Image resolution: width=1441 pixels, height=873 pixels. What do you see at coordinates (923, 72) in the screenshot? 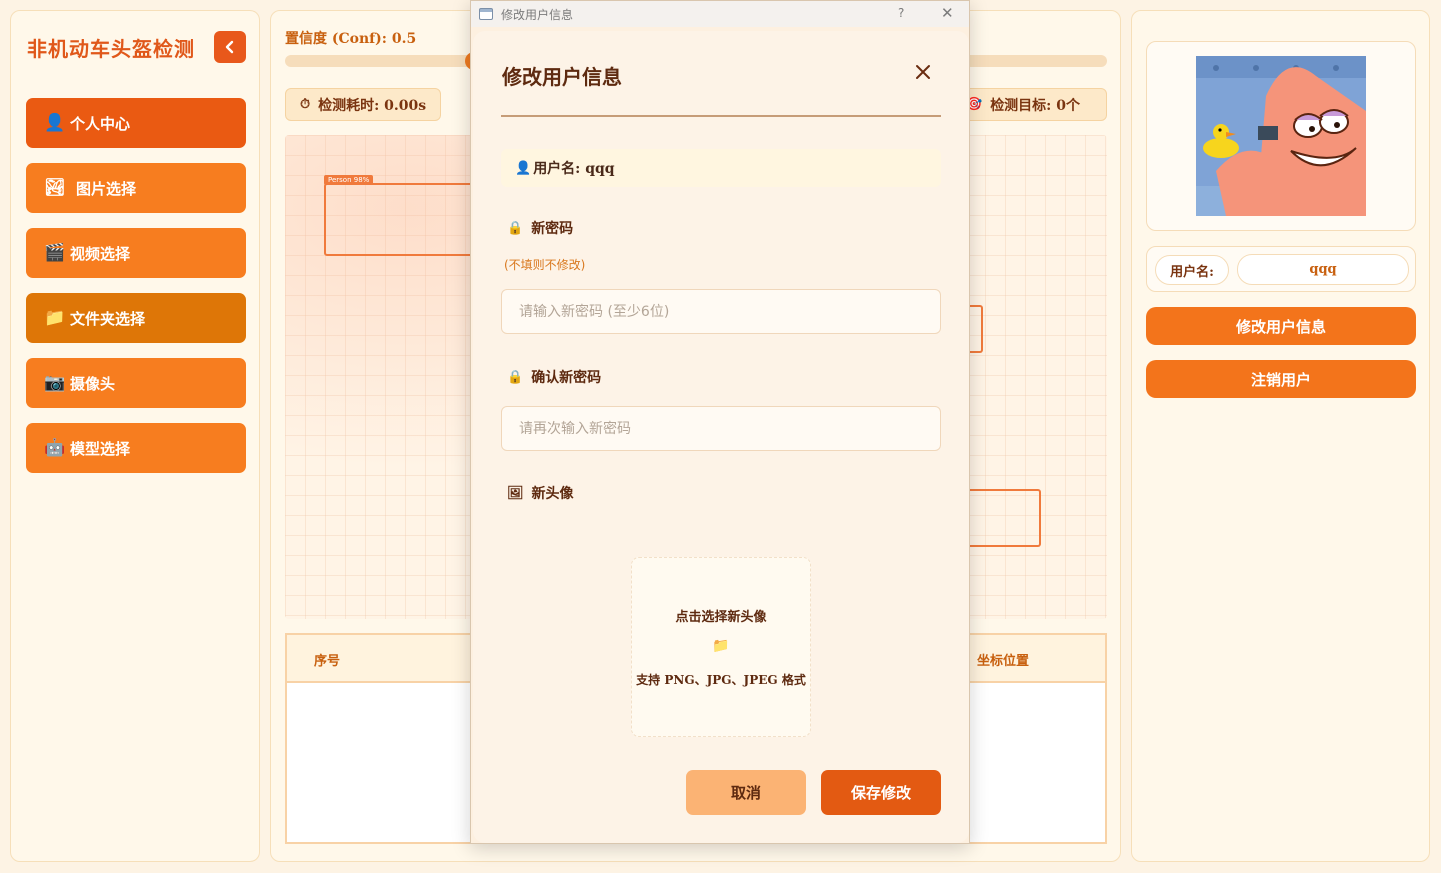
I see `close-icon` at bounding box center [923, 72].